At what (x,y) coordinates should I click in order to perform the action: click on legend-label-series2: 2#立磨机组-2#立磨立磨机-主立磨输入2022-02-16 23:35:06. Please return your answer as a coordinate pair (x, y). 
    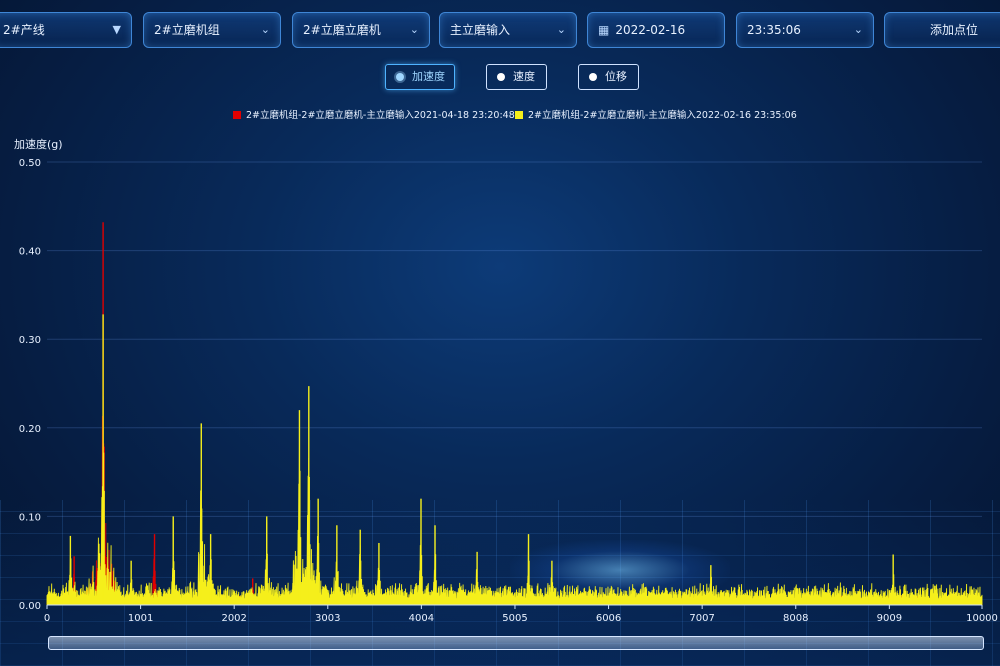
    Looking at the image, I should click on (662, 115).